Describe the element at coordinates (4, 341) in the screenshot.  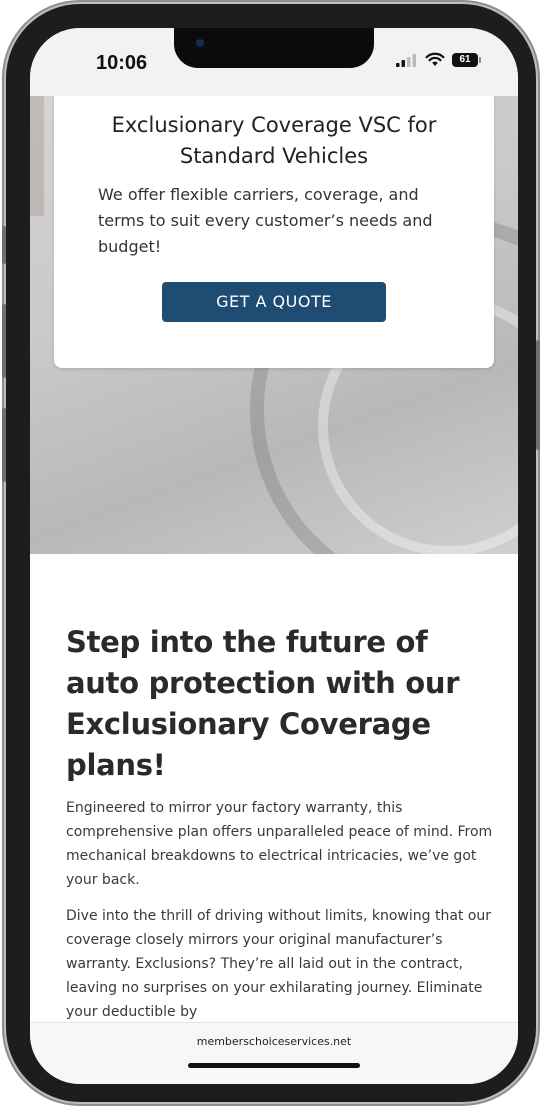
I see `volume-up-button` at that location.